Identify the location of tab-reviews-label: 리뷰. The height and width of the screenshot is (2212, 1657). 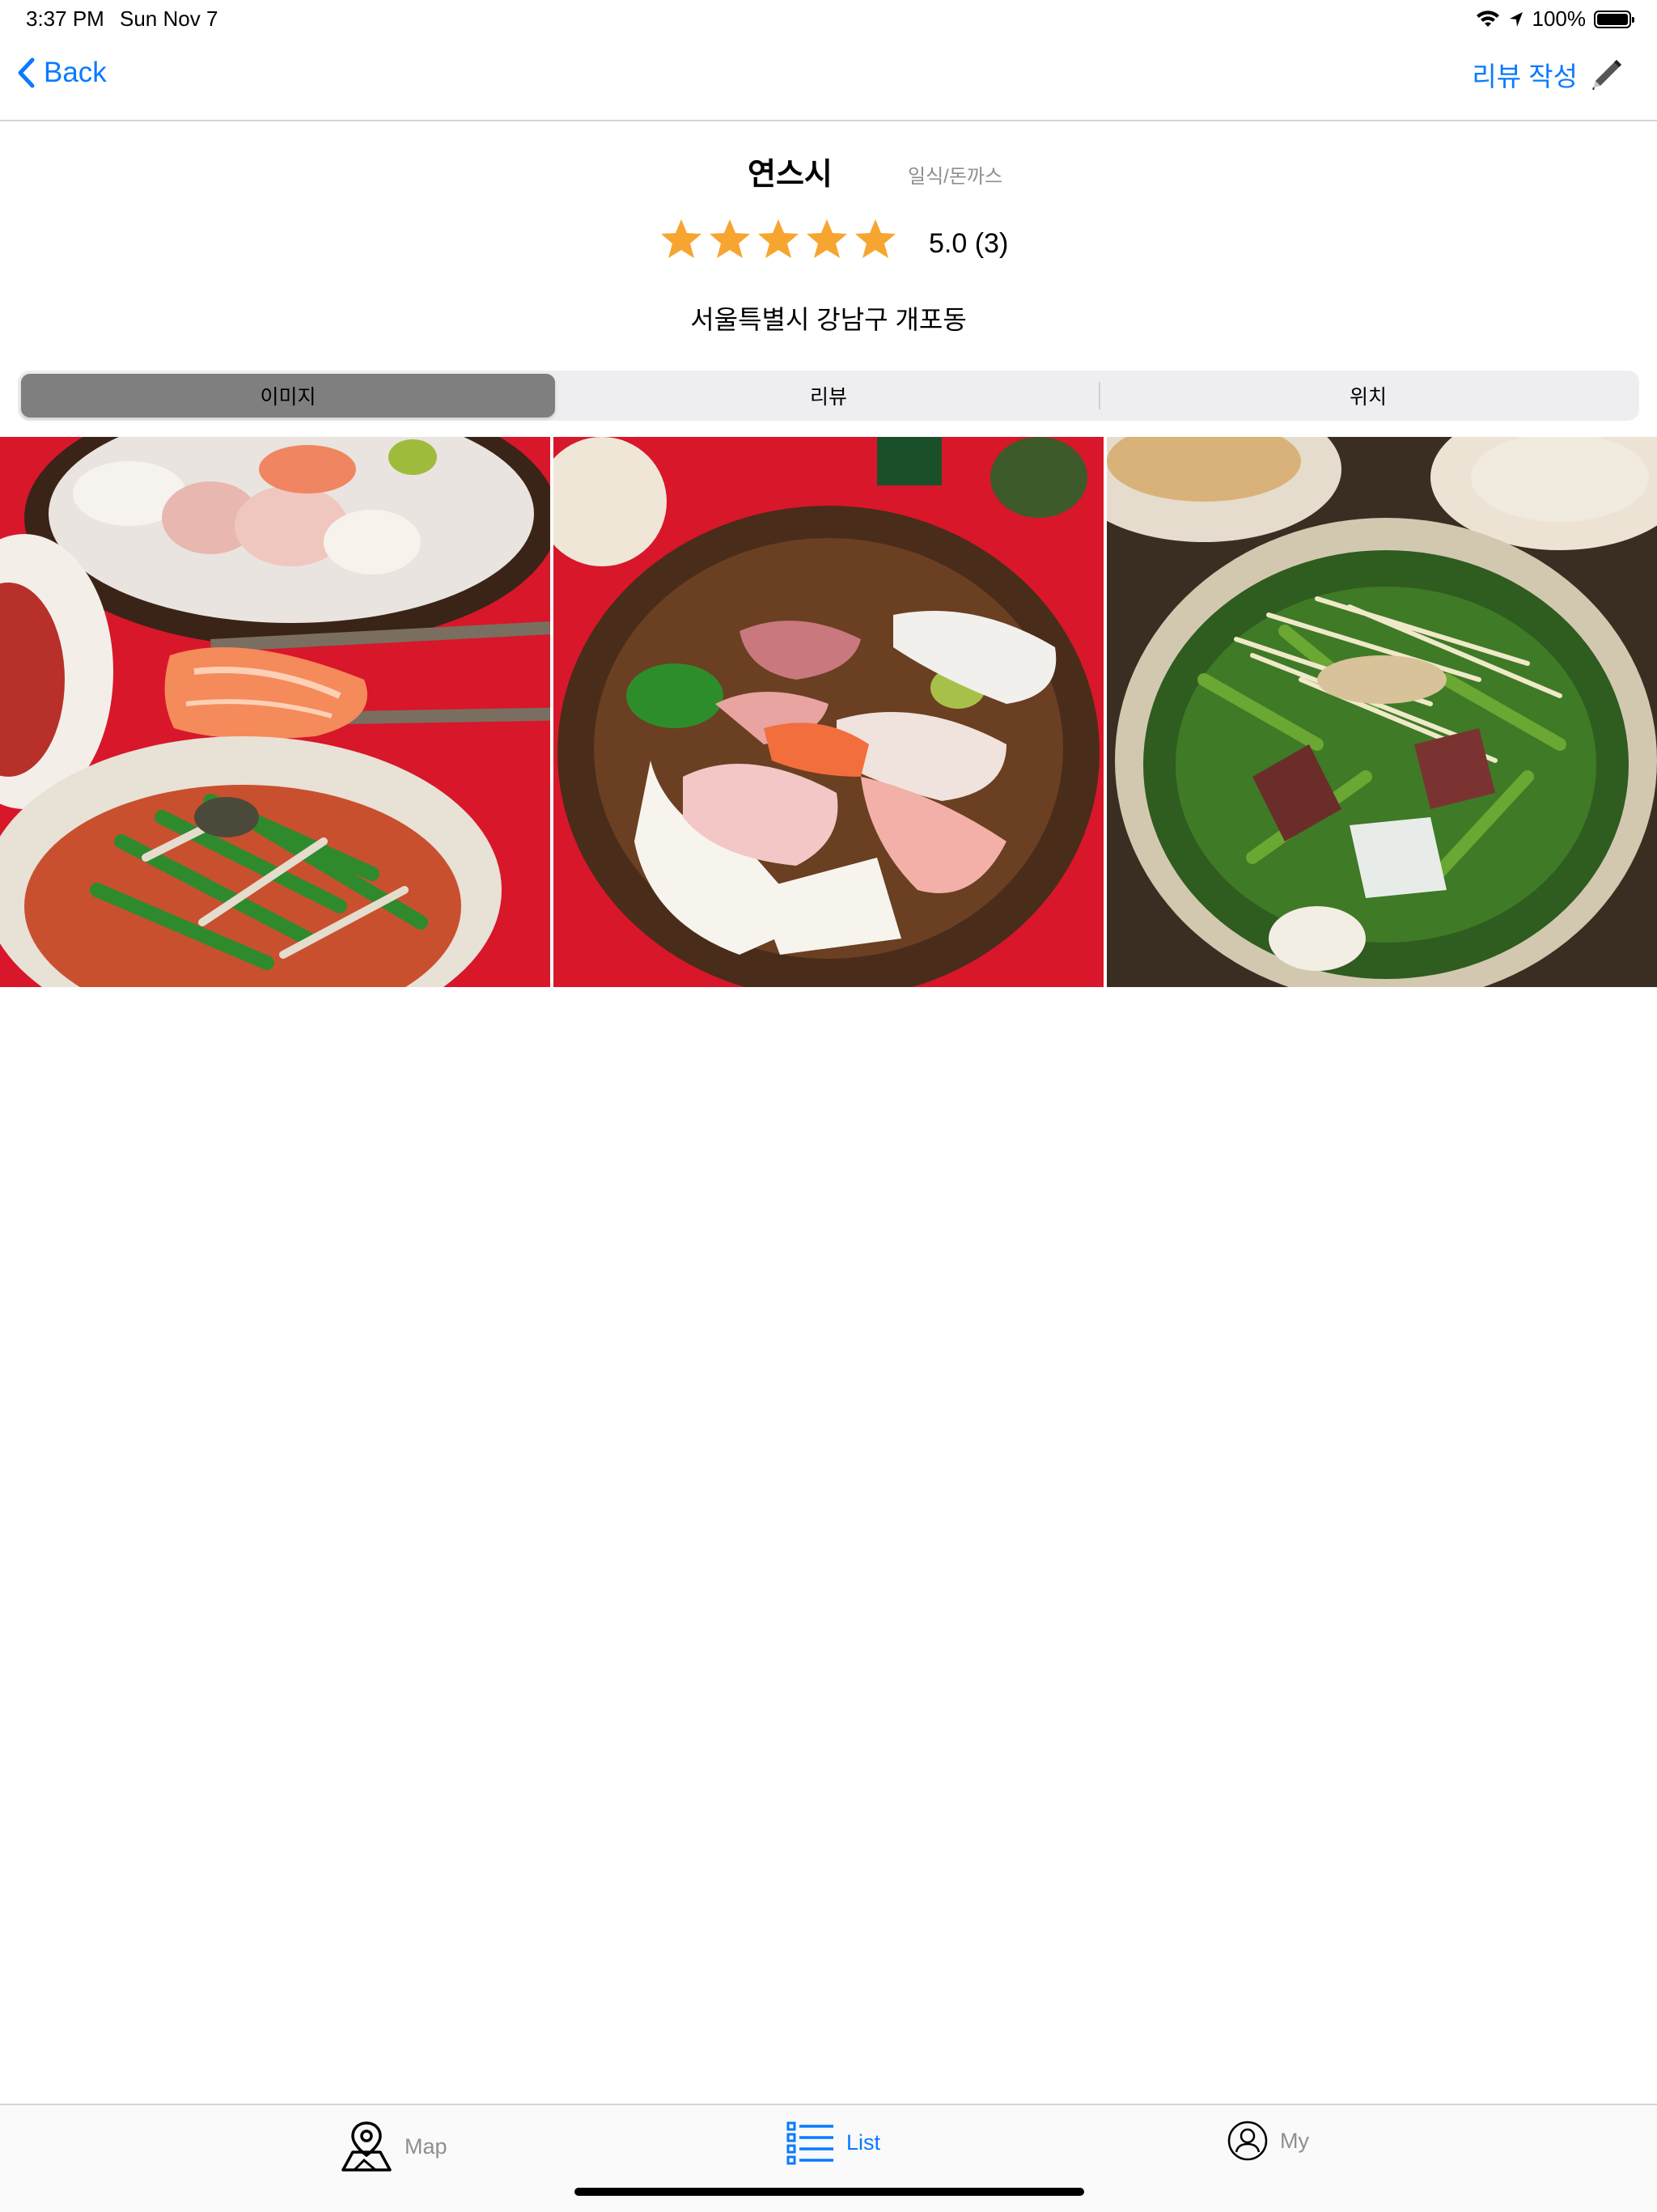
(828, 397).